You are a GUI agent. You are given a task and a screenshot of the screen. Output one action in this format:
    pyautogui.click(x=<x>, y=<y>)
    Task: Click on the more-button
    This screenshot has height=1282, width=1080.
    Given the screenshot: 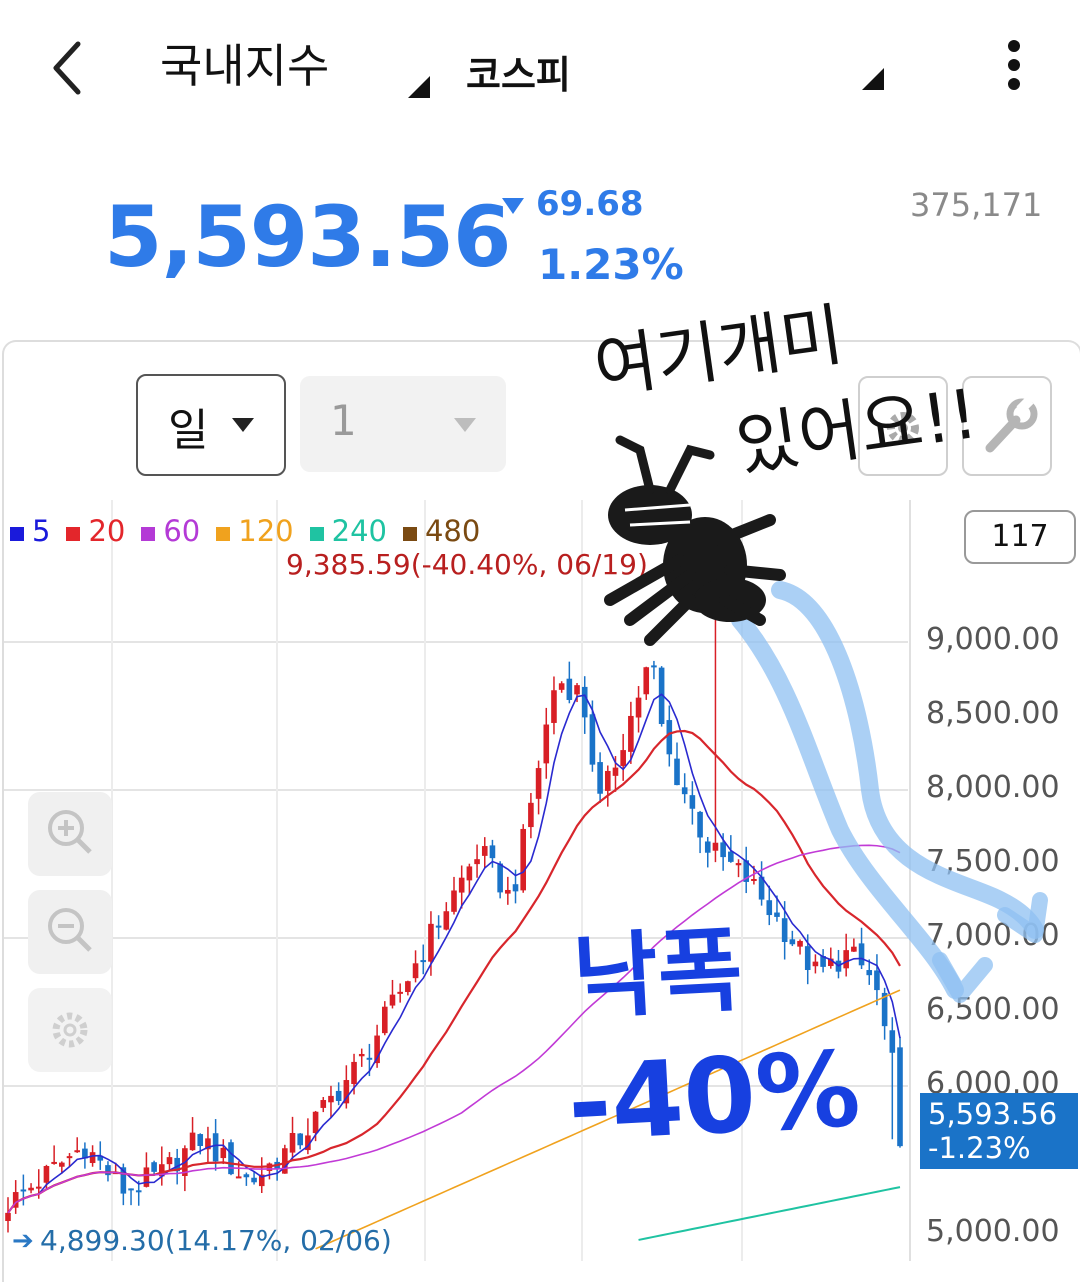 What is the action you would take?
    pyautogui.click(x=1014, y=70)
    